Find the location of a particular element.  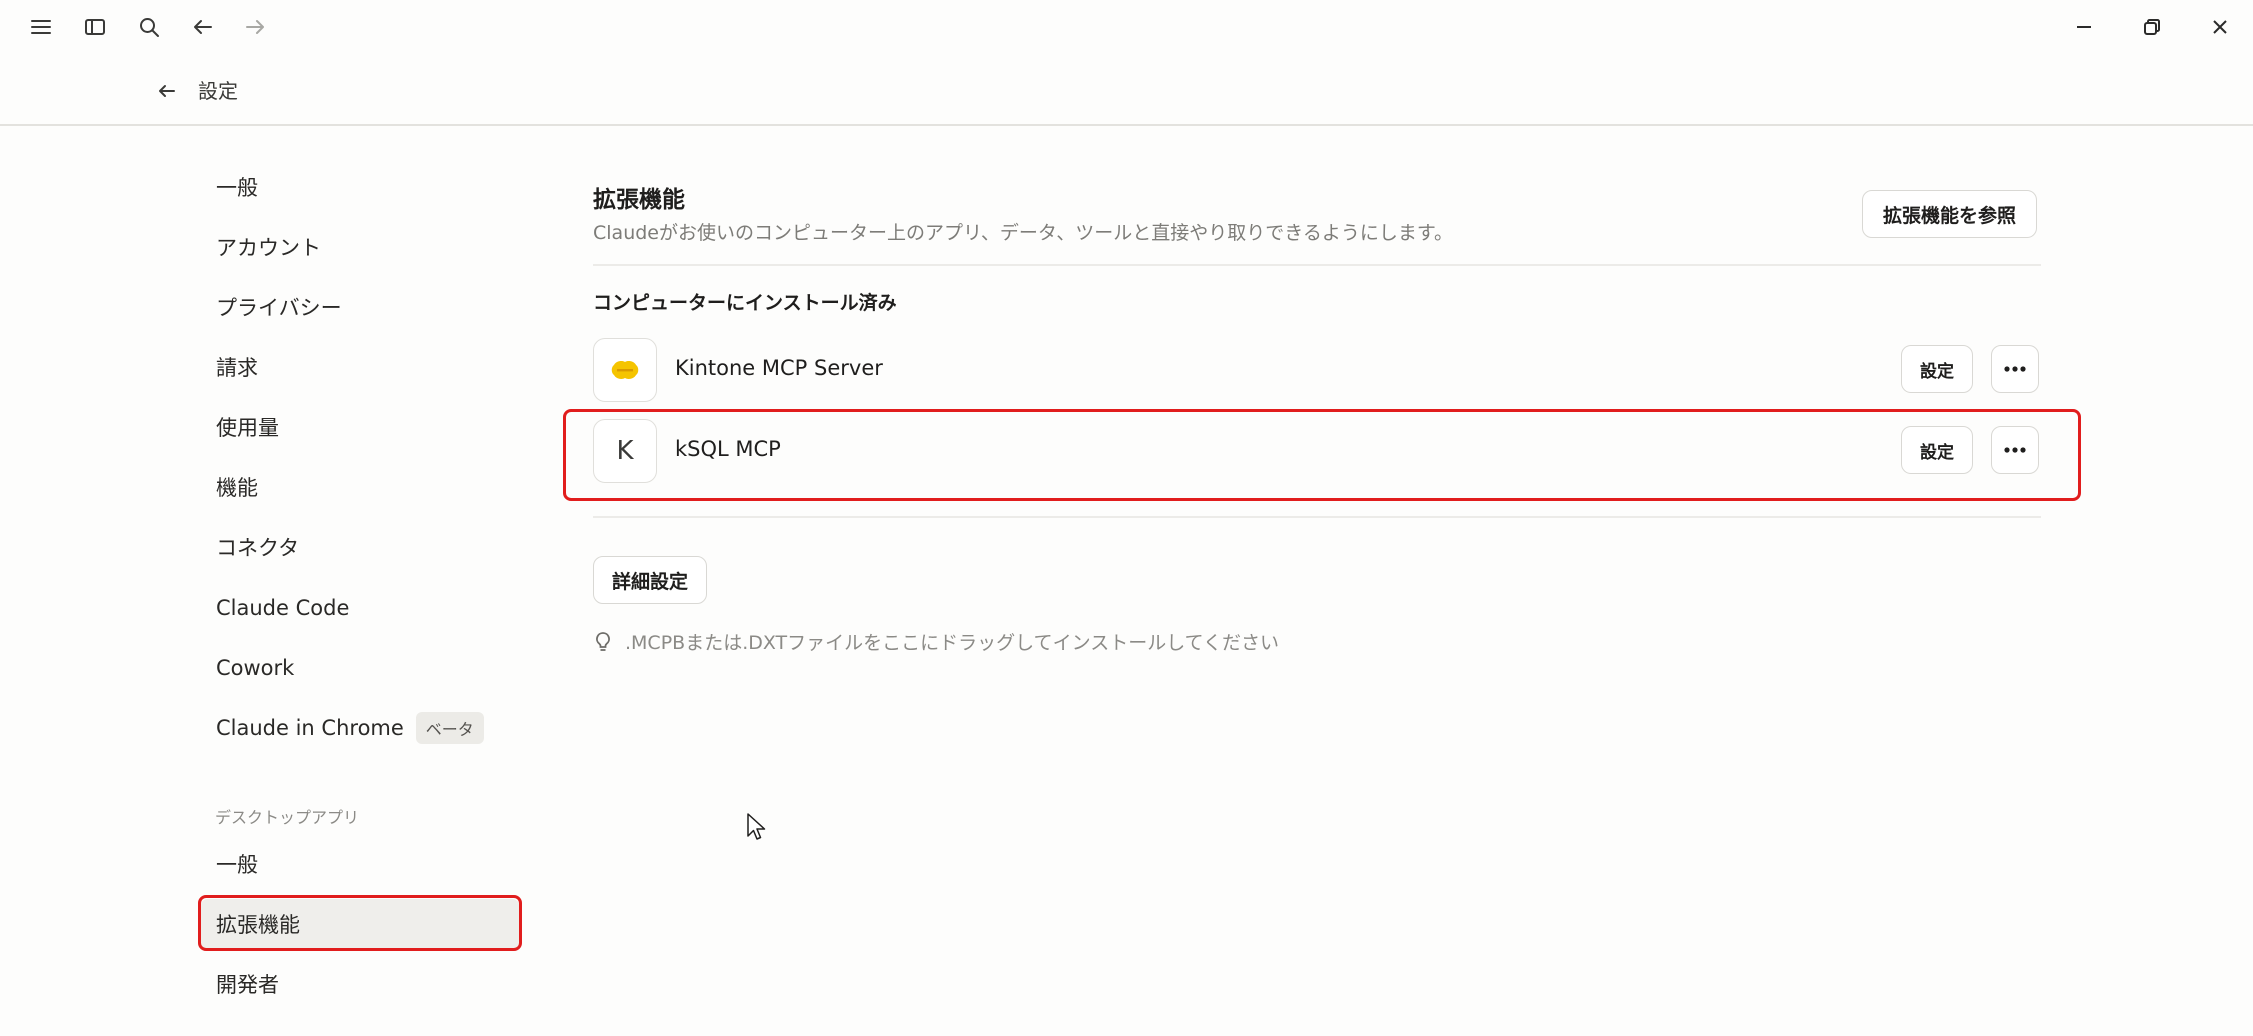

sidebar-item-features: 機能 is located at coordinates (360, 487).